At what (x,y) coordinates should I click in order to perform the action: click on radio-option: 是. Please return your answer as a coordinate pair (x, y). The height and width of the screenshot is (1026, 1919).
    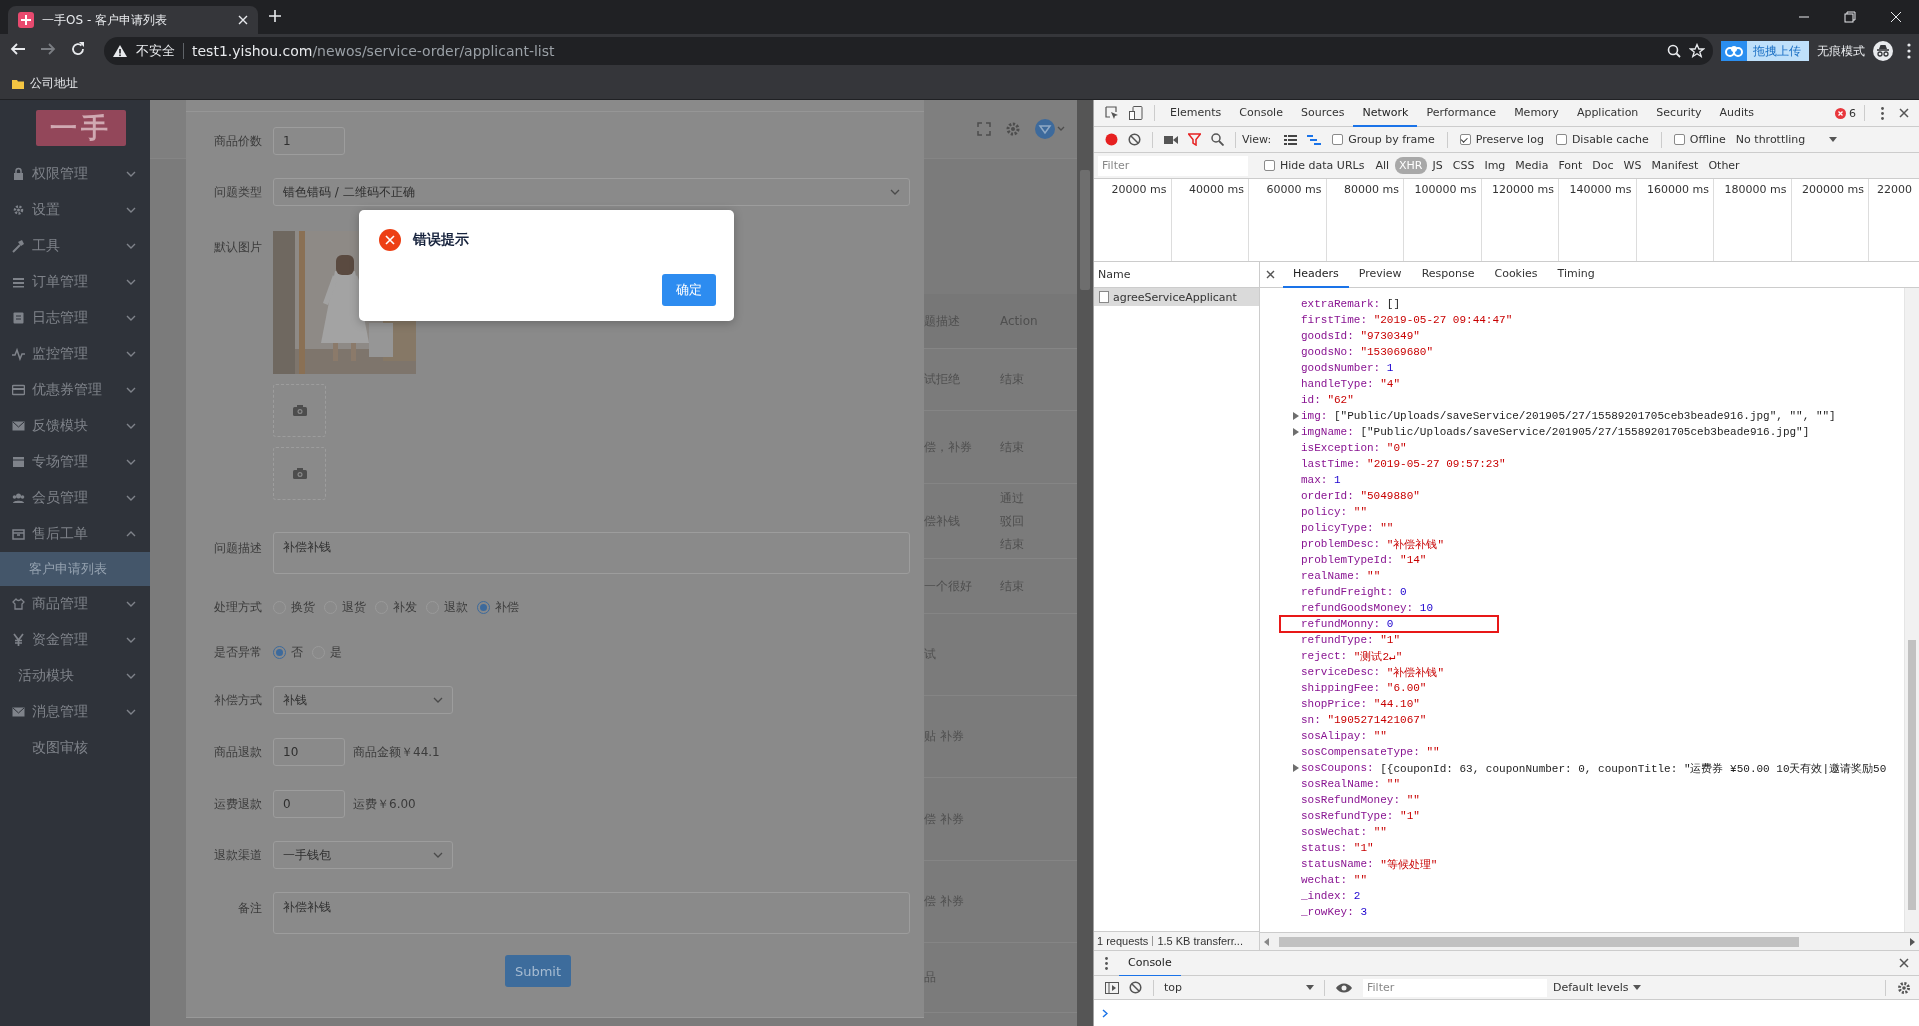
    Looking at the image, I should click on (327, 652).